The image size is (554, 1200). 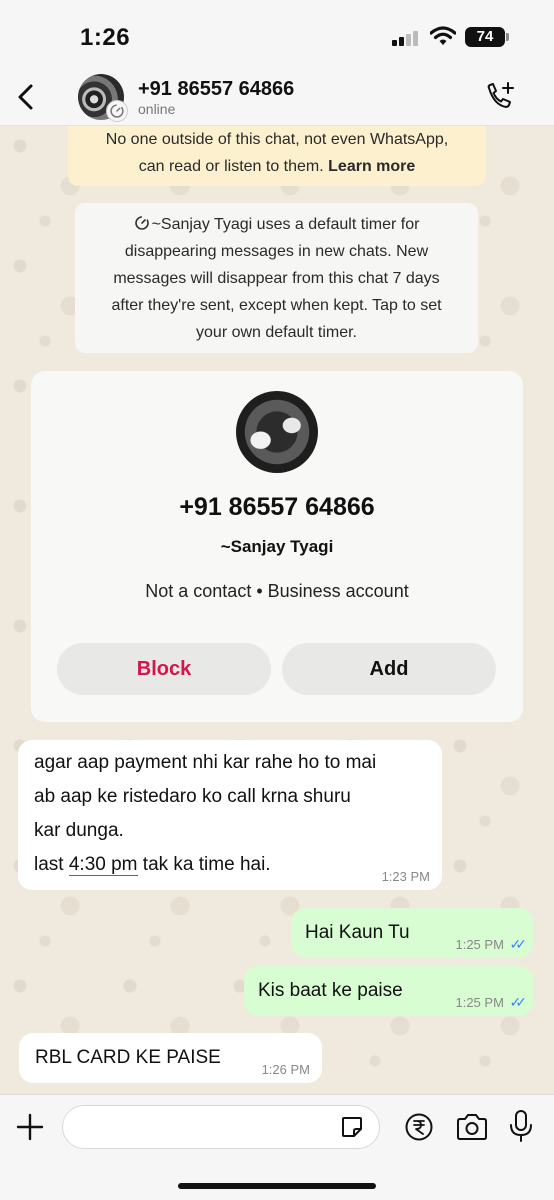 What do you see at coordinates (276, 251) in the screenshot?
I see `timer-notice-line: disappearing messages in new chats. New` at bounding box center [276, 251].